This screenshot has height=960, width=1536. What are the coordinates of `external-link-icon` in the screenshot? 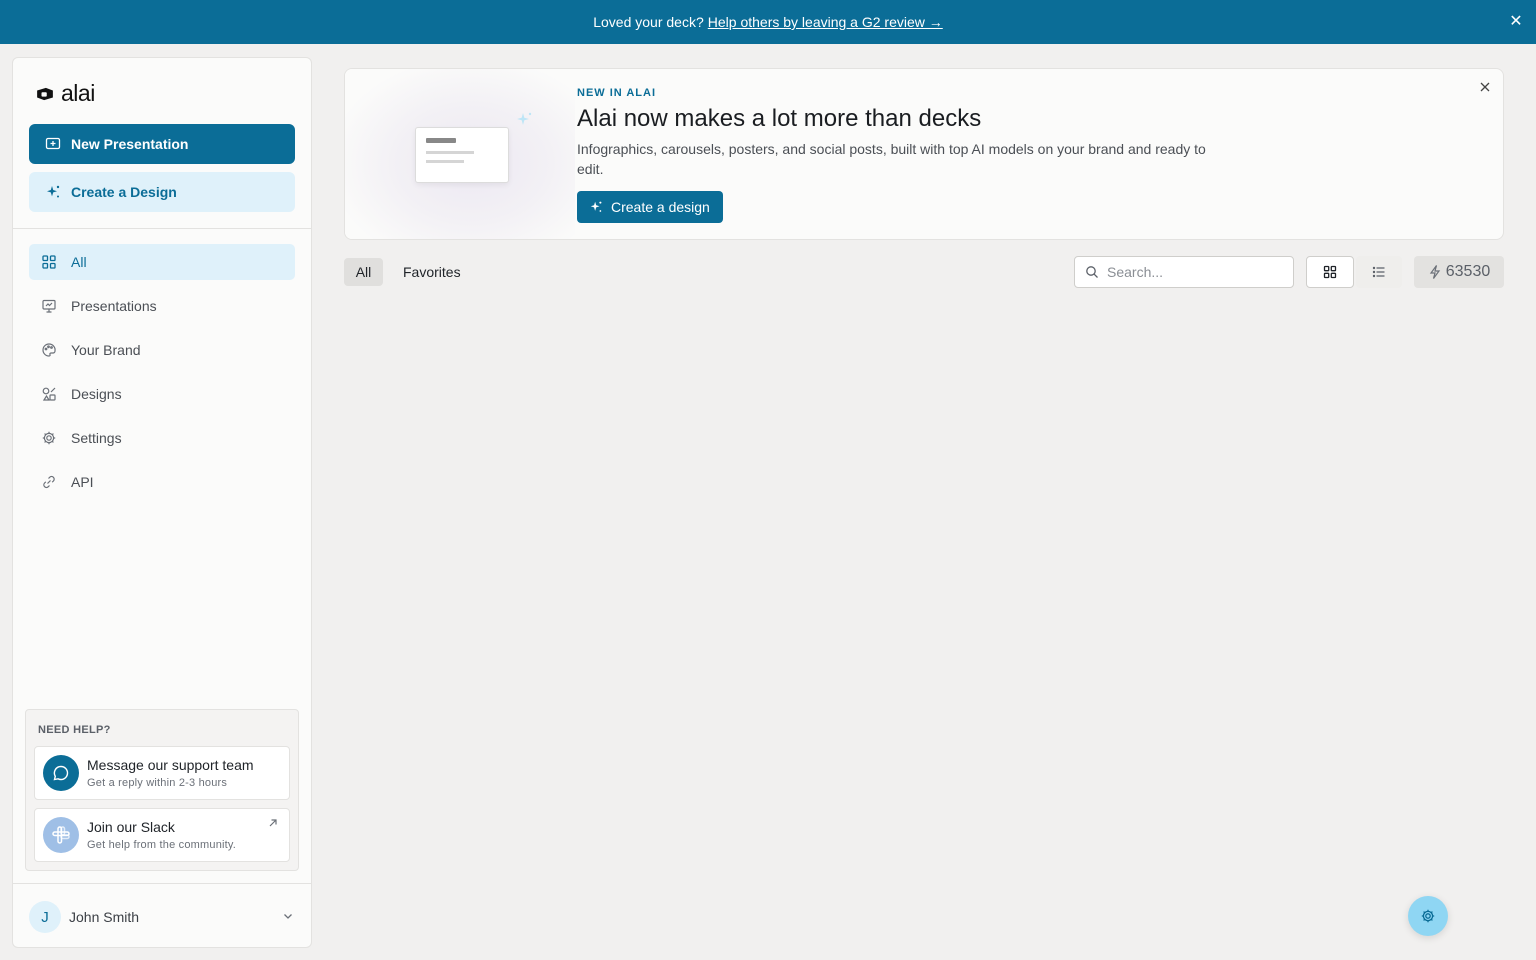 It's located at (273, 823).